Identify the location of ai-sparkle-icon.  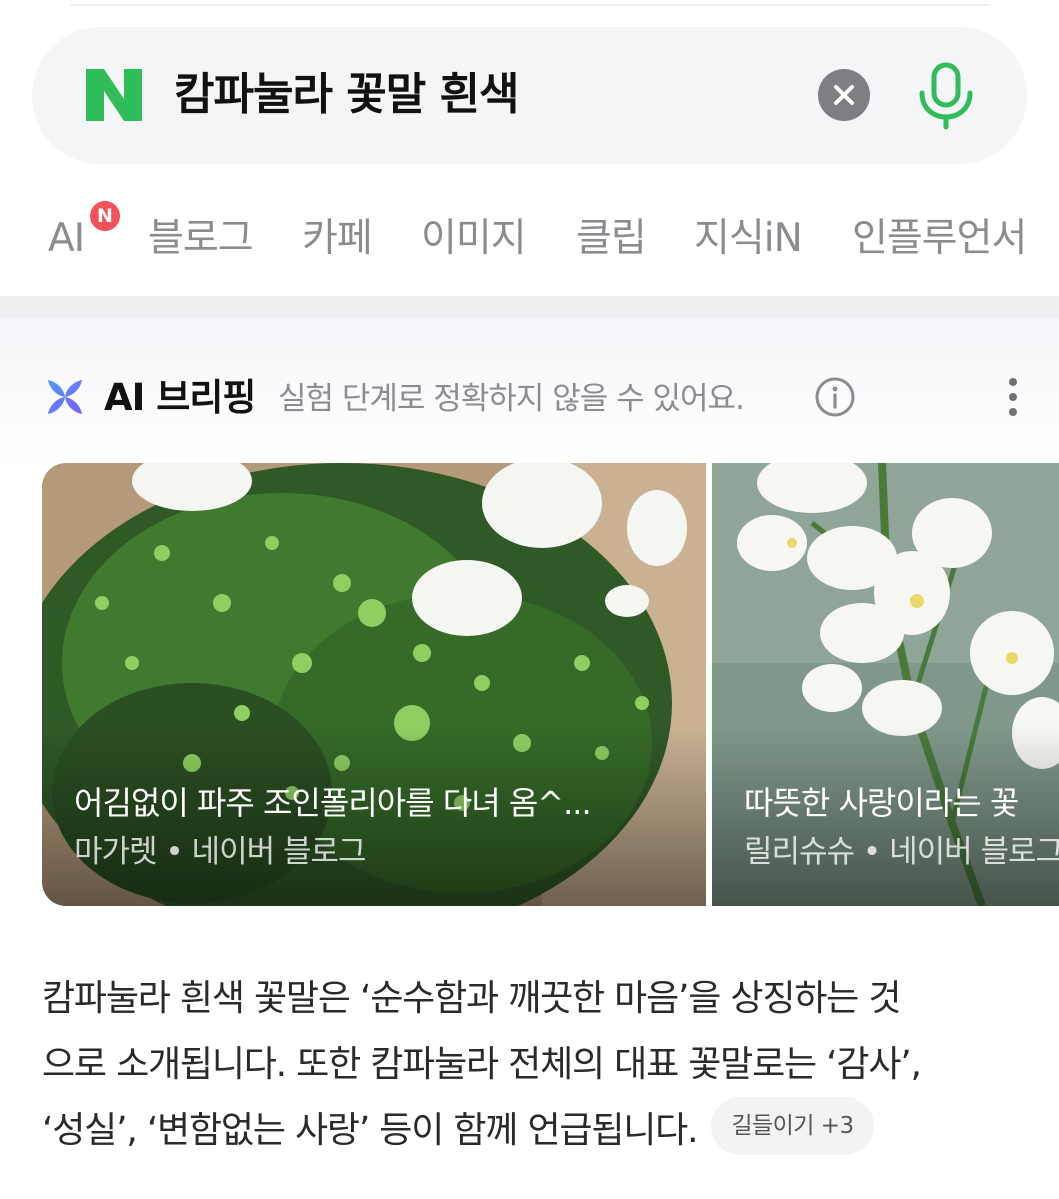
(65, 397).